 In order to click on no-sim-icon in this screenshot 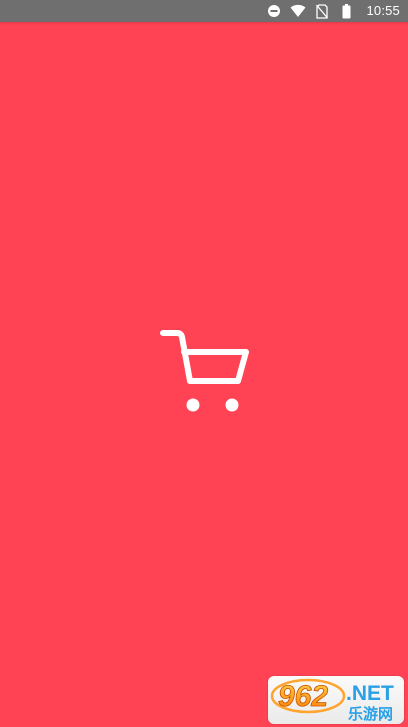, I will do `click(322, 11)`.